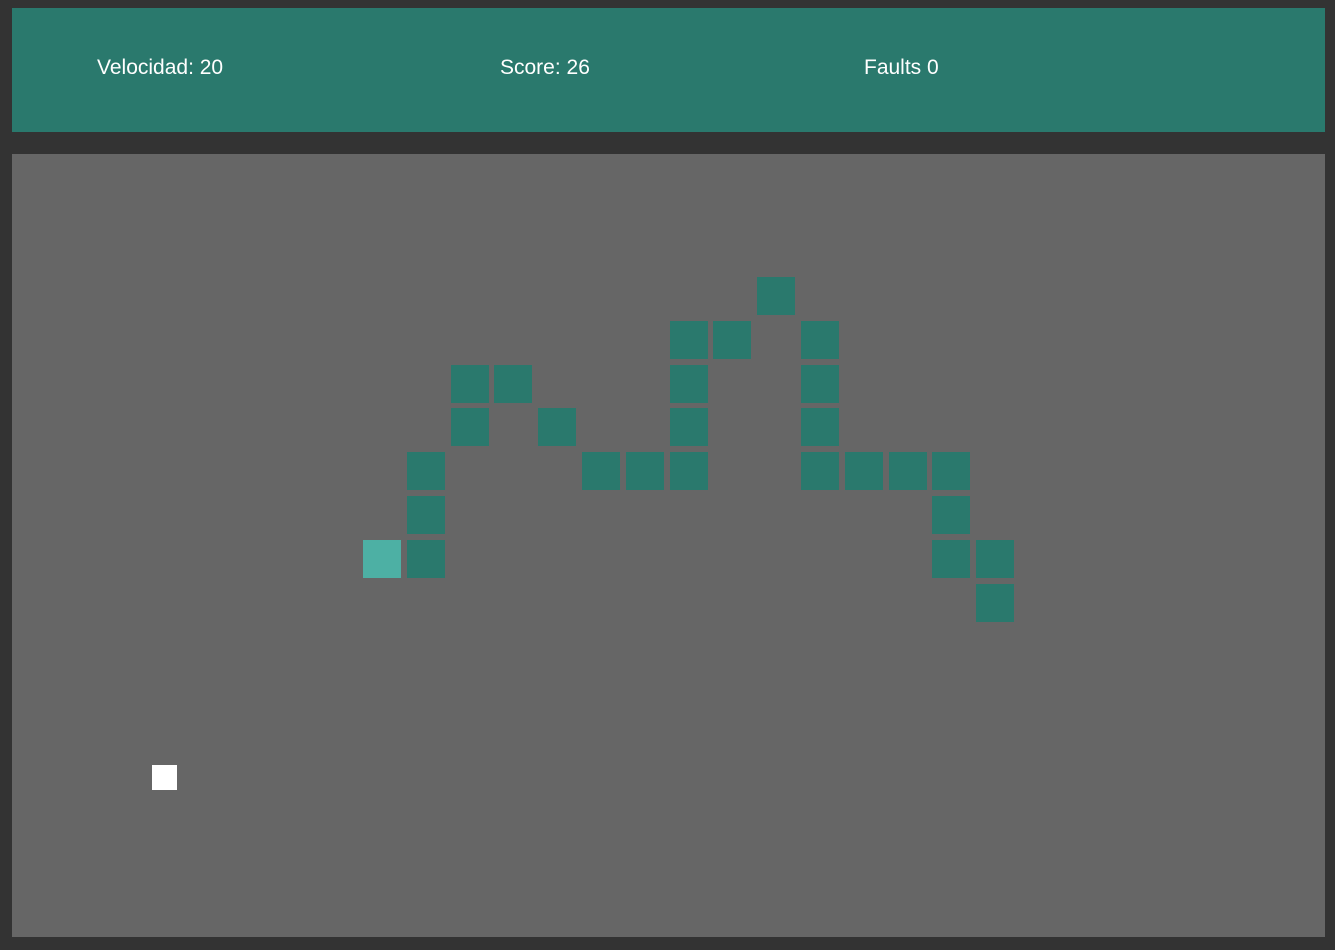 This screenshot has width=1335, height=950. Describe the element at coordinates (164, 777) in the screenshot. I see `food-pellet` at that location.